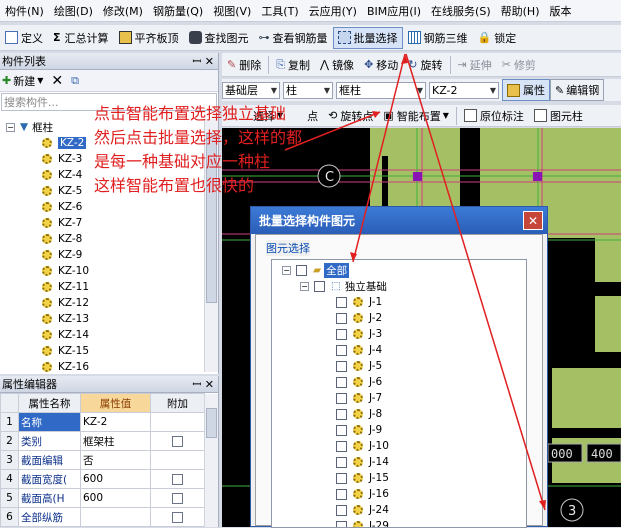 The width and height of the screenshot is (621, 528). Describe the element at coordinates (198, 162) in the screenshot. I see `annotation-line: 是每一种基础对应一种柱` at that location.